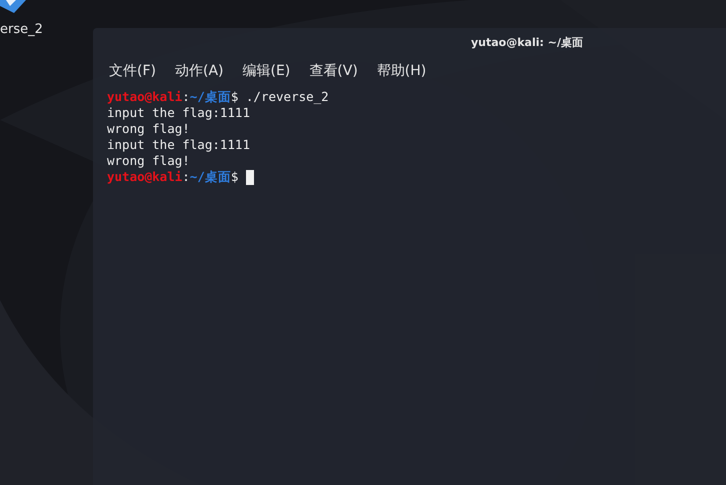  What do you see at coordinates (279, 97) in the screenshot?
I see `terminal-text: $ ./reverse_2` at bounding box center [279, 97].